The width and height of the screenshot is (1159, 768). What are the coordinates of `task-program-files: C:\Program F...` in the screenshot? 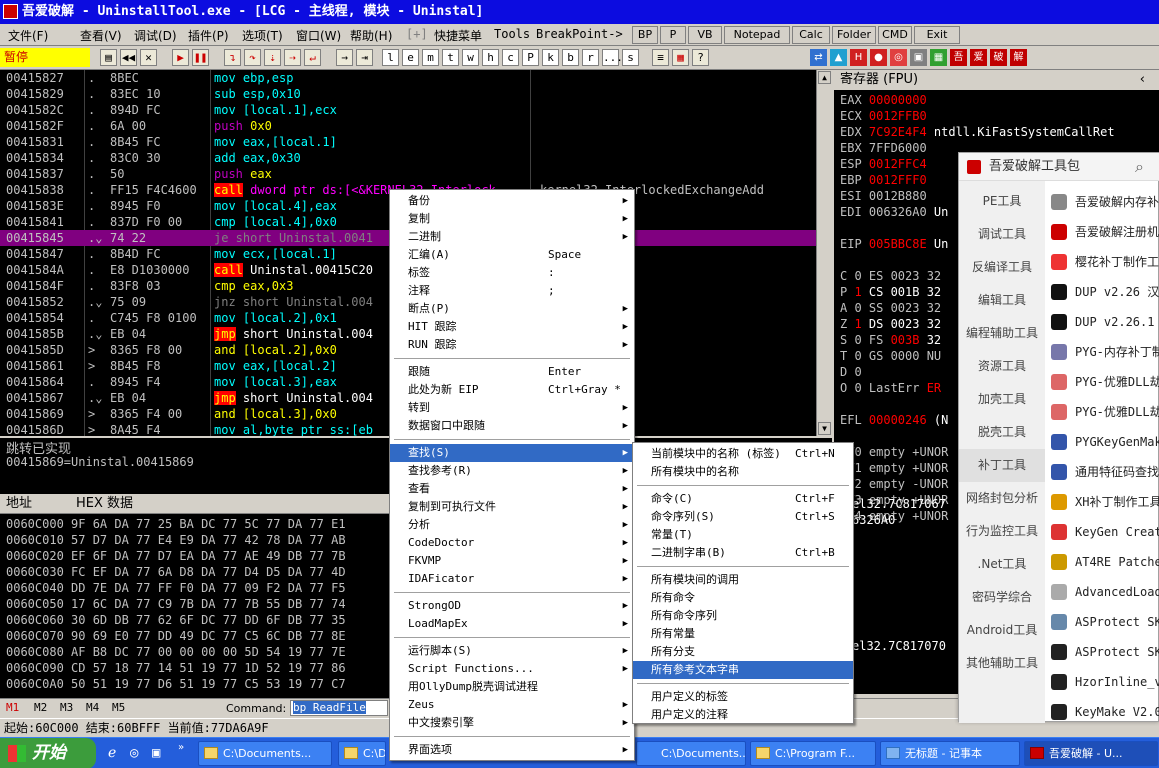 It's located at (813, 753).